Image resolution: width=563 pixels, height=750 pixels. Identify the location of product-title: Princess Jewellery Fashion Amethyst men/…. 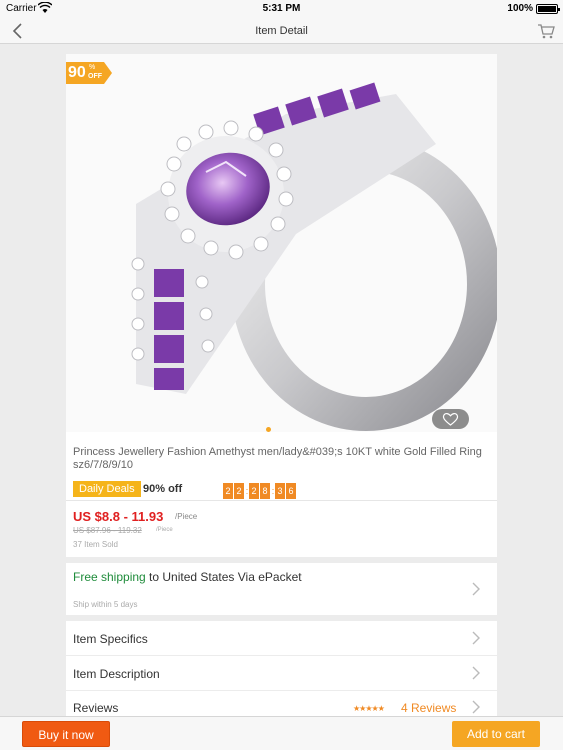
(277, 458).